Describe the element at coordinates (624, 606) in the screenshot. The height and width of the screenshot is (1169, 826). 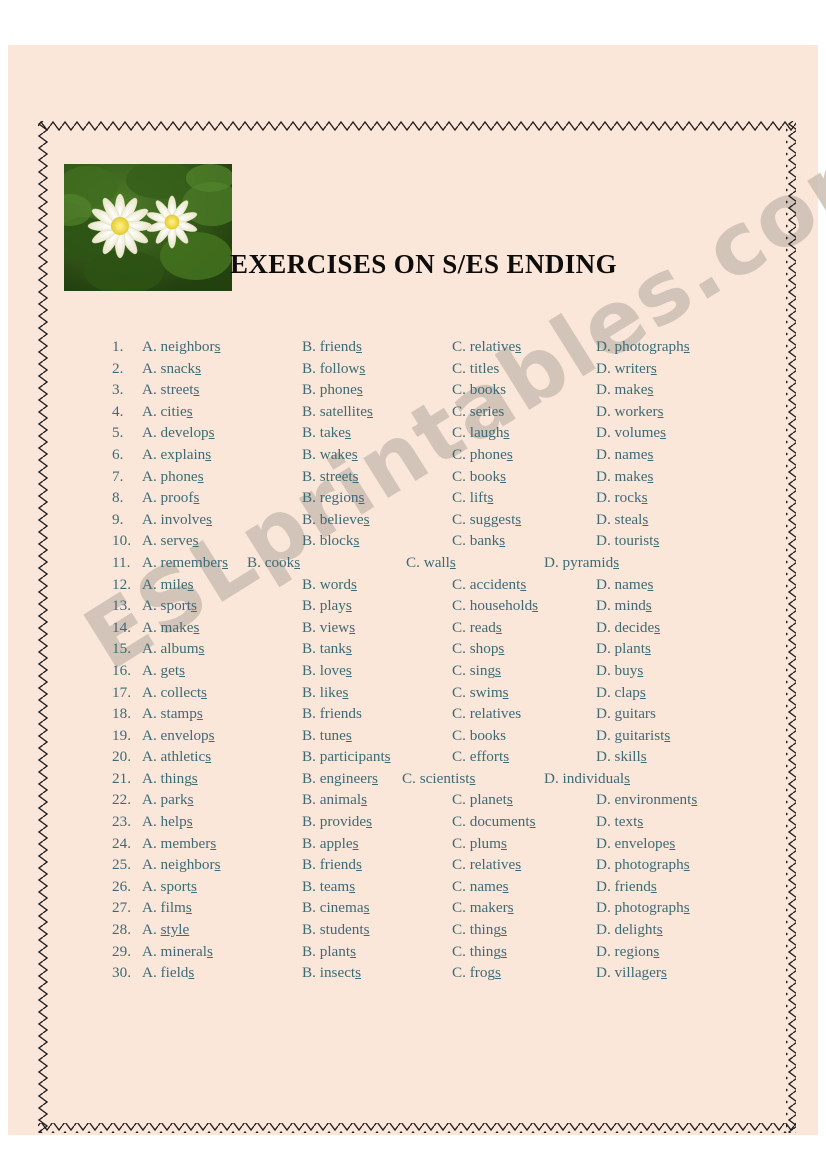
I see `option-d: D. minds` at that location.